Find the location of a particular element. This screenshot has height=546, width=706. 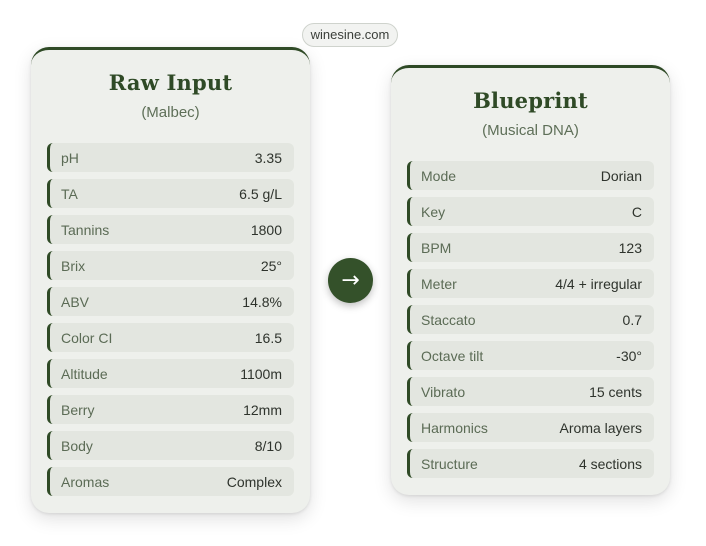

row-label: Mode is located at coordinates (439, 175).